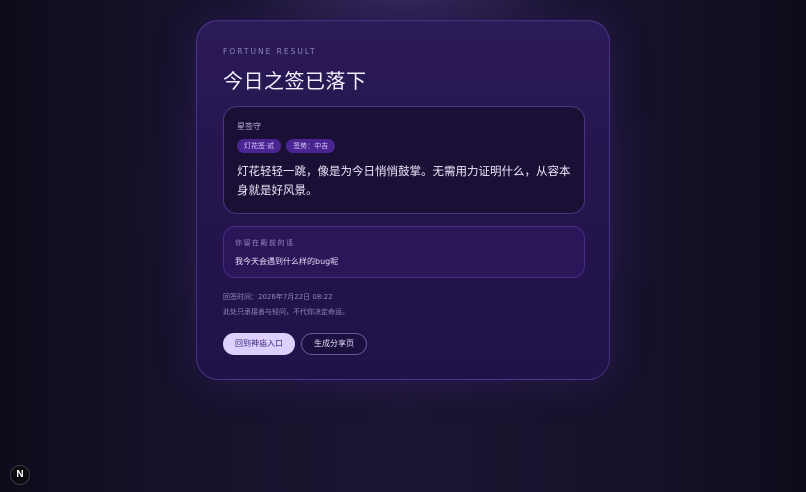 The width and height of the screenshot is (806, 492). What do you see at coordinates (311, 146) in the screenshot?
I see `tag-lot-fortune: 签势：中吉` at bounding box center [311, 146].